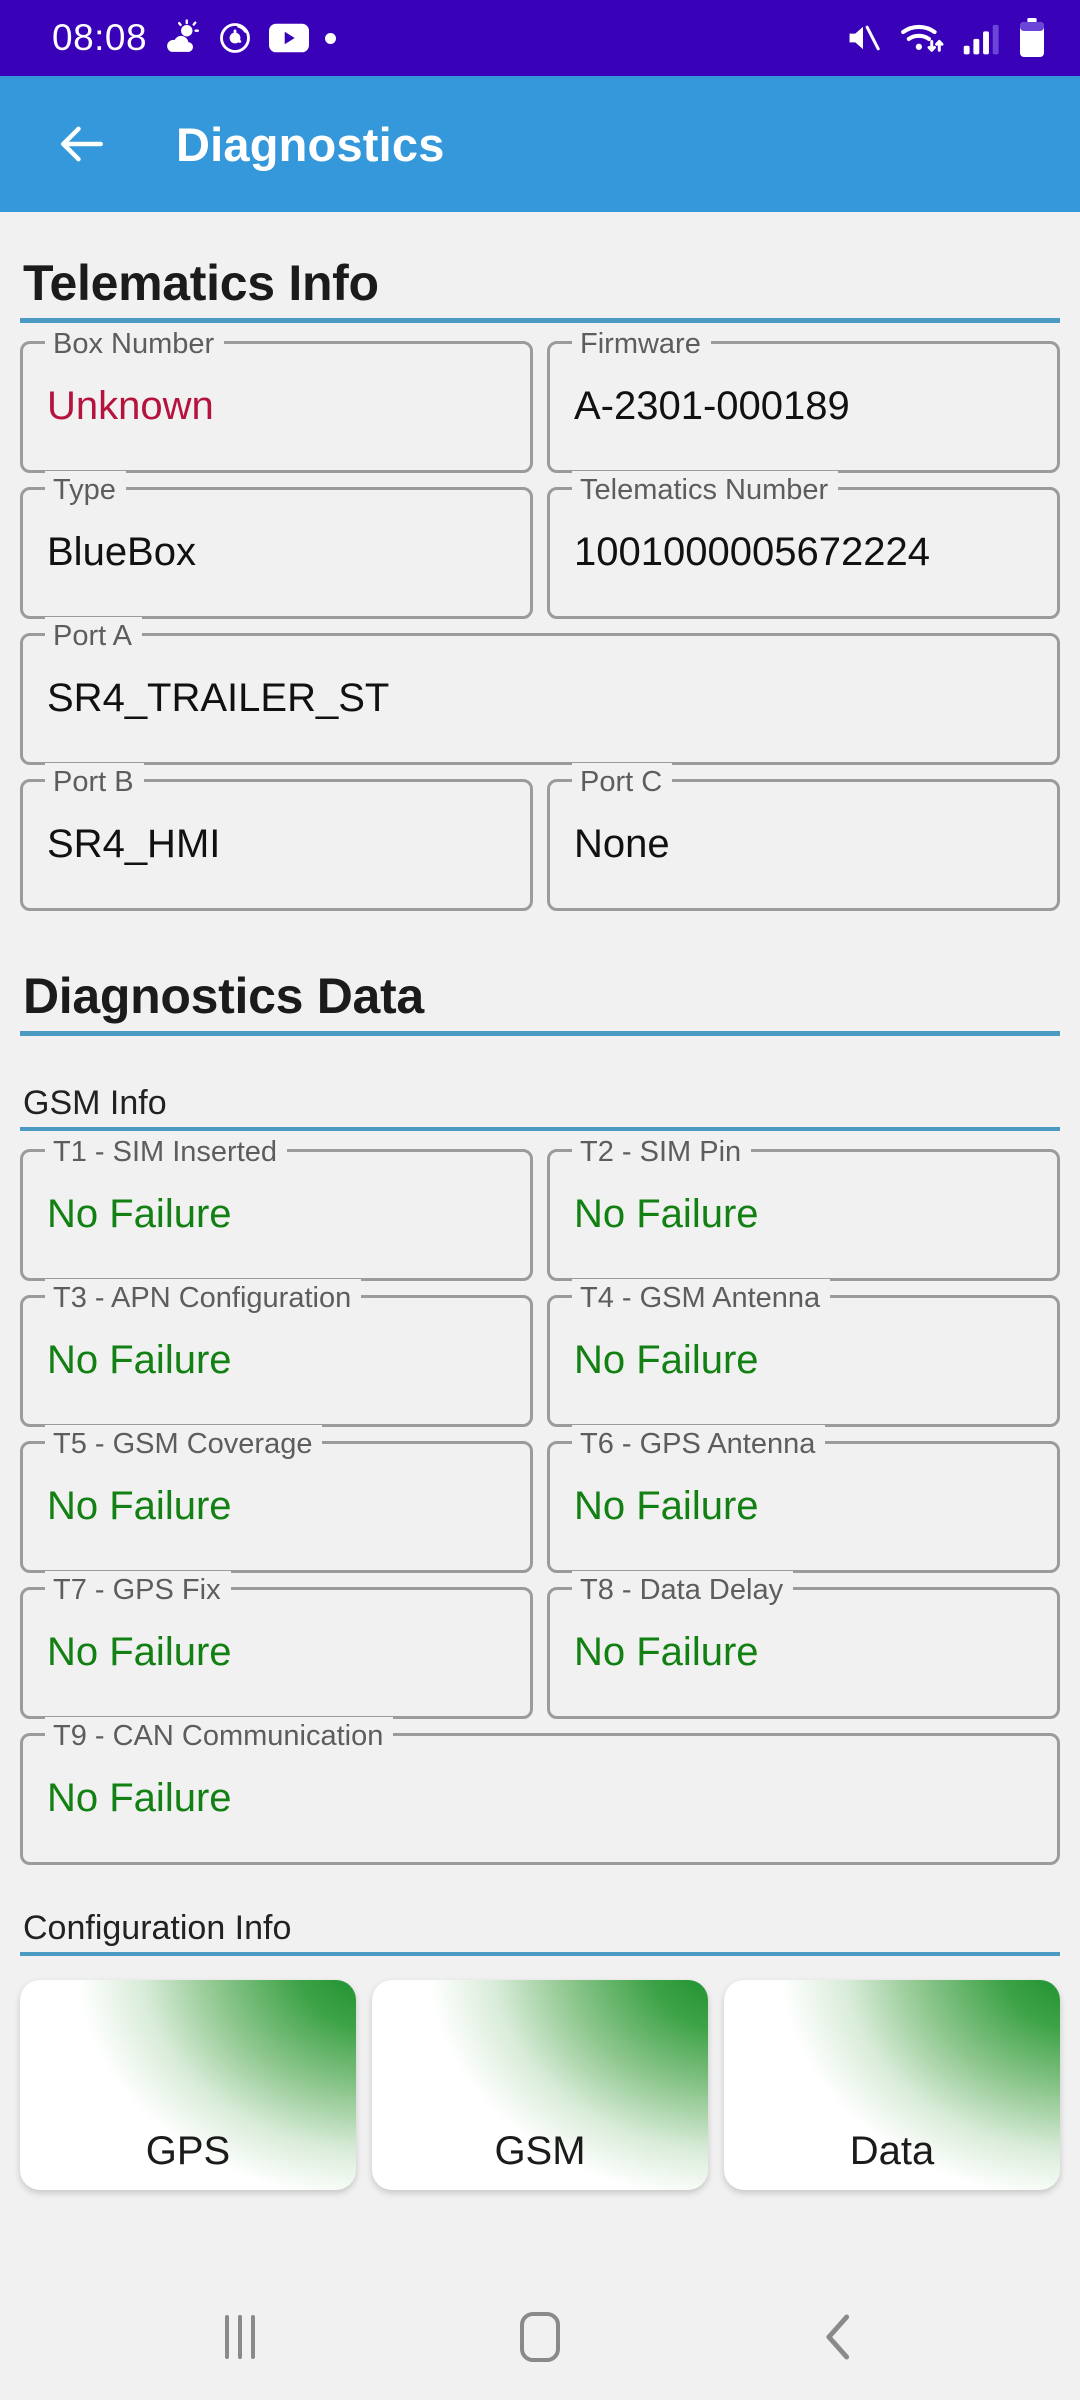 The width and height of the screenshot is (1080, 2400). Describe the element at coordinates (289, 38) in the screenshot. I see `youtube-icon` at that location.